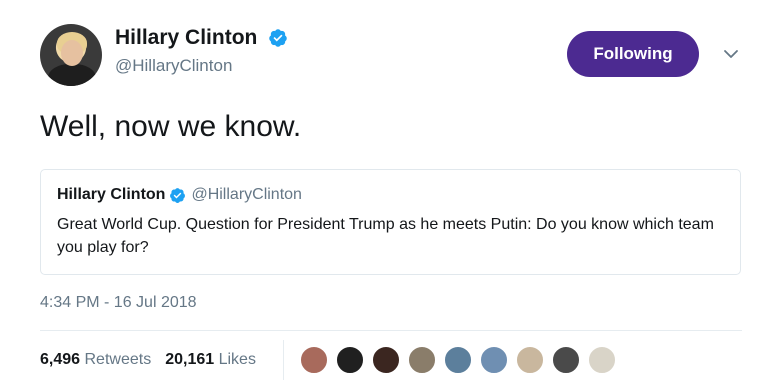  I want to click on tweet-stats: 6,496 Retweets 20,161 Likes, so click(155, 360).